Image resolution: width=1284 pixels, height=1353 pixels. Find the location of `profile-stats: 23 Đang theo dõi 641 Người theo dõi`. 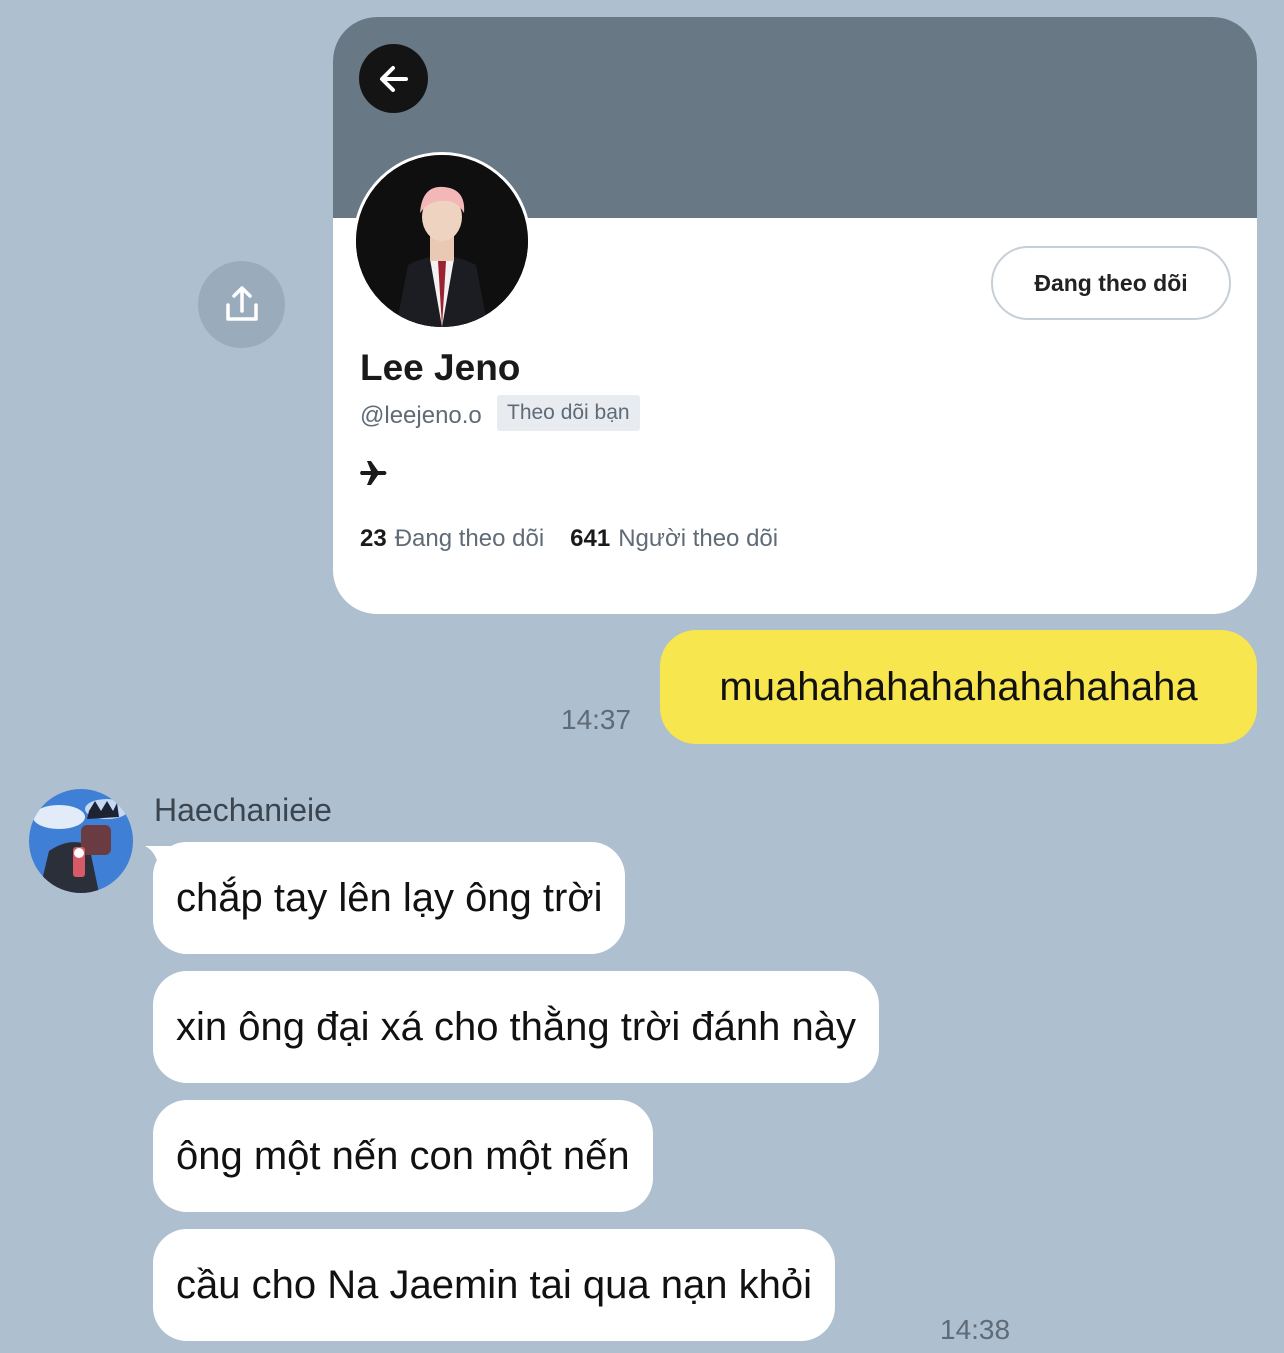

profile-stats: 23 Đang theo dõi 641 Người theo dõi is located at coordinates (569, 539).